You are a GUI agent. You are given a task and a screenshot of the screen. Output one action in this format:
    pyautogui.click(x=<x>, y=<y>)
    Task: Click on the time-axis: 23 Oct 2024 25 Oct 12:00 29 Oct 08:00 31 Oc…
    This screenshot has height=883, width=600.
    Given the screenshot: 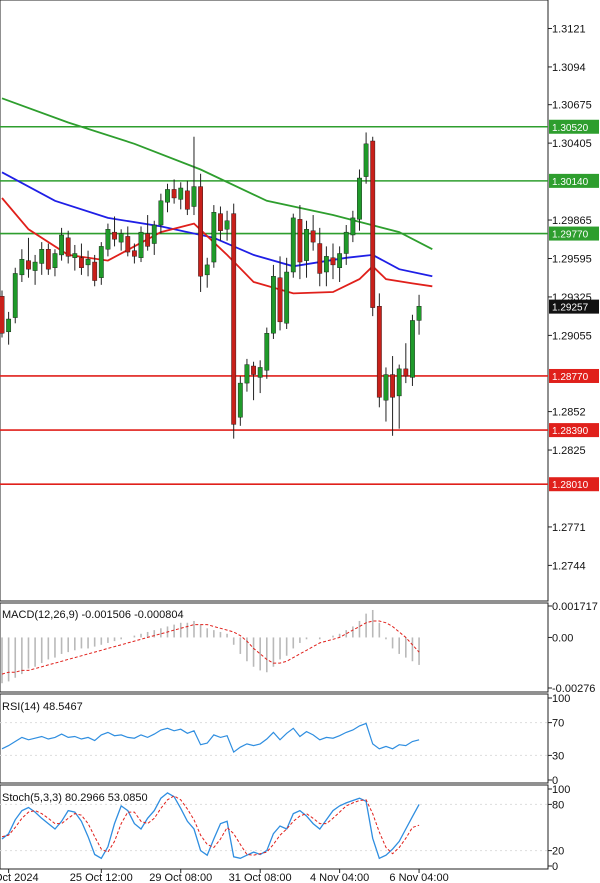 What is the action you would take?
    pyautogui.click(x=224, y=876)
    